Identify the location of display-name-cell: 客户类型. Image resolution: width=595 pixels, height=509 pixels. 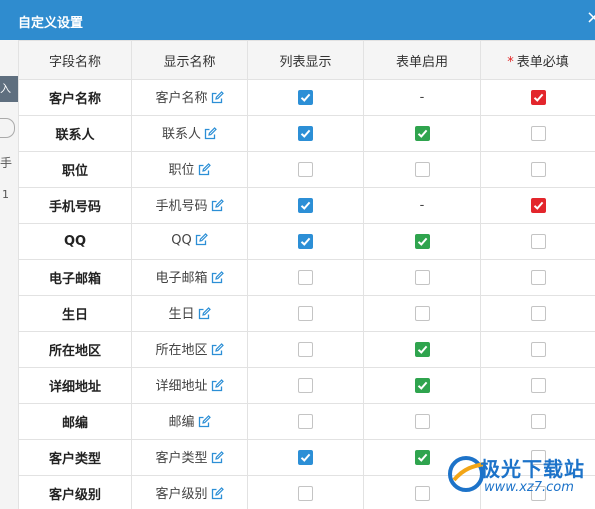
(189, 457).